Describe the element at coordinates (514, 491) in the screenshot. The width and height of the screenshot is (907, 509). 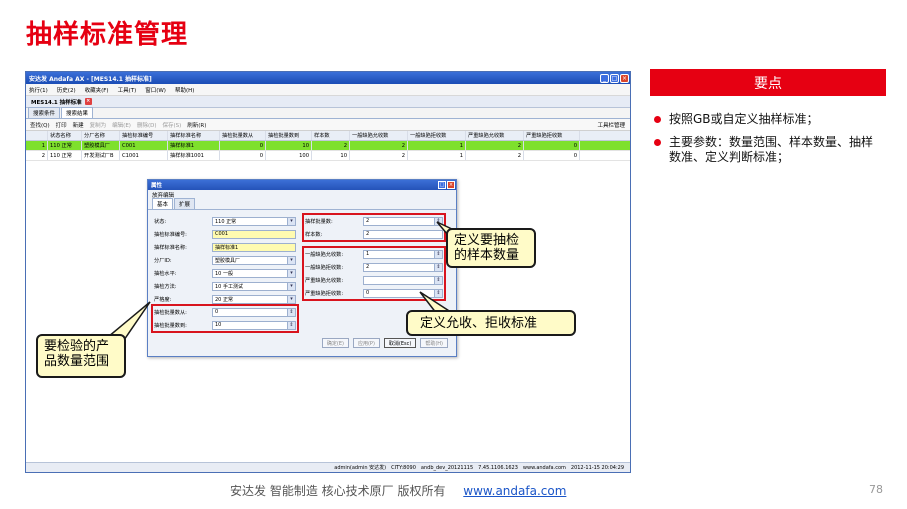
I see `footer-link: www.andafa.com` at that location.